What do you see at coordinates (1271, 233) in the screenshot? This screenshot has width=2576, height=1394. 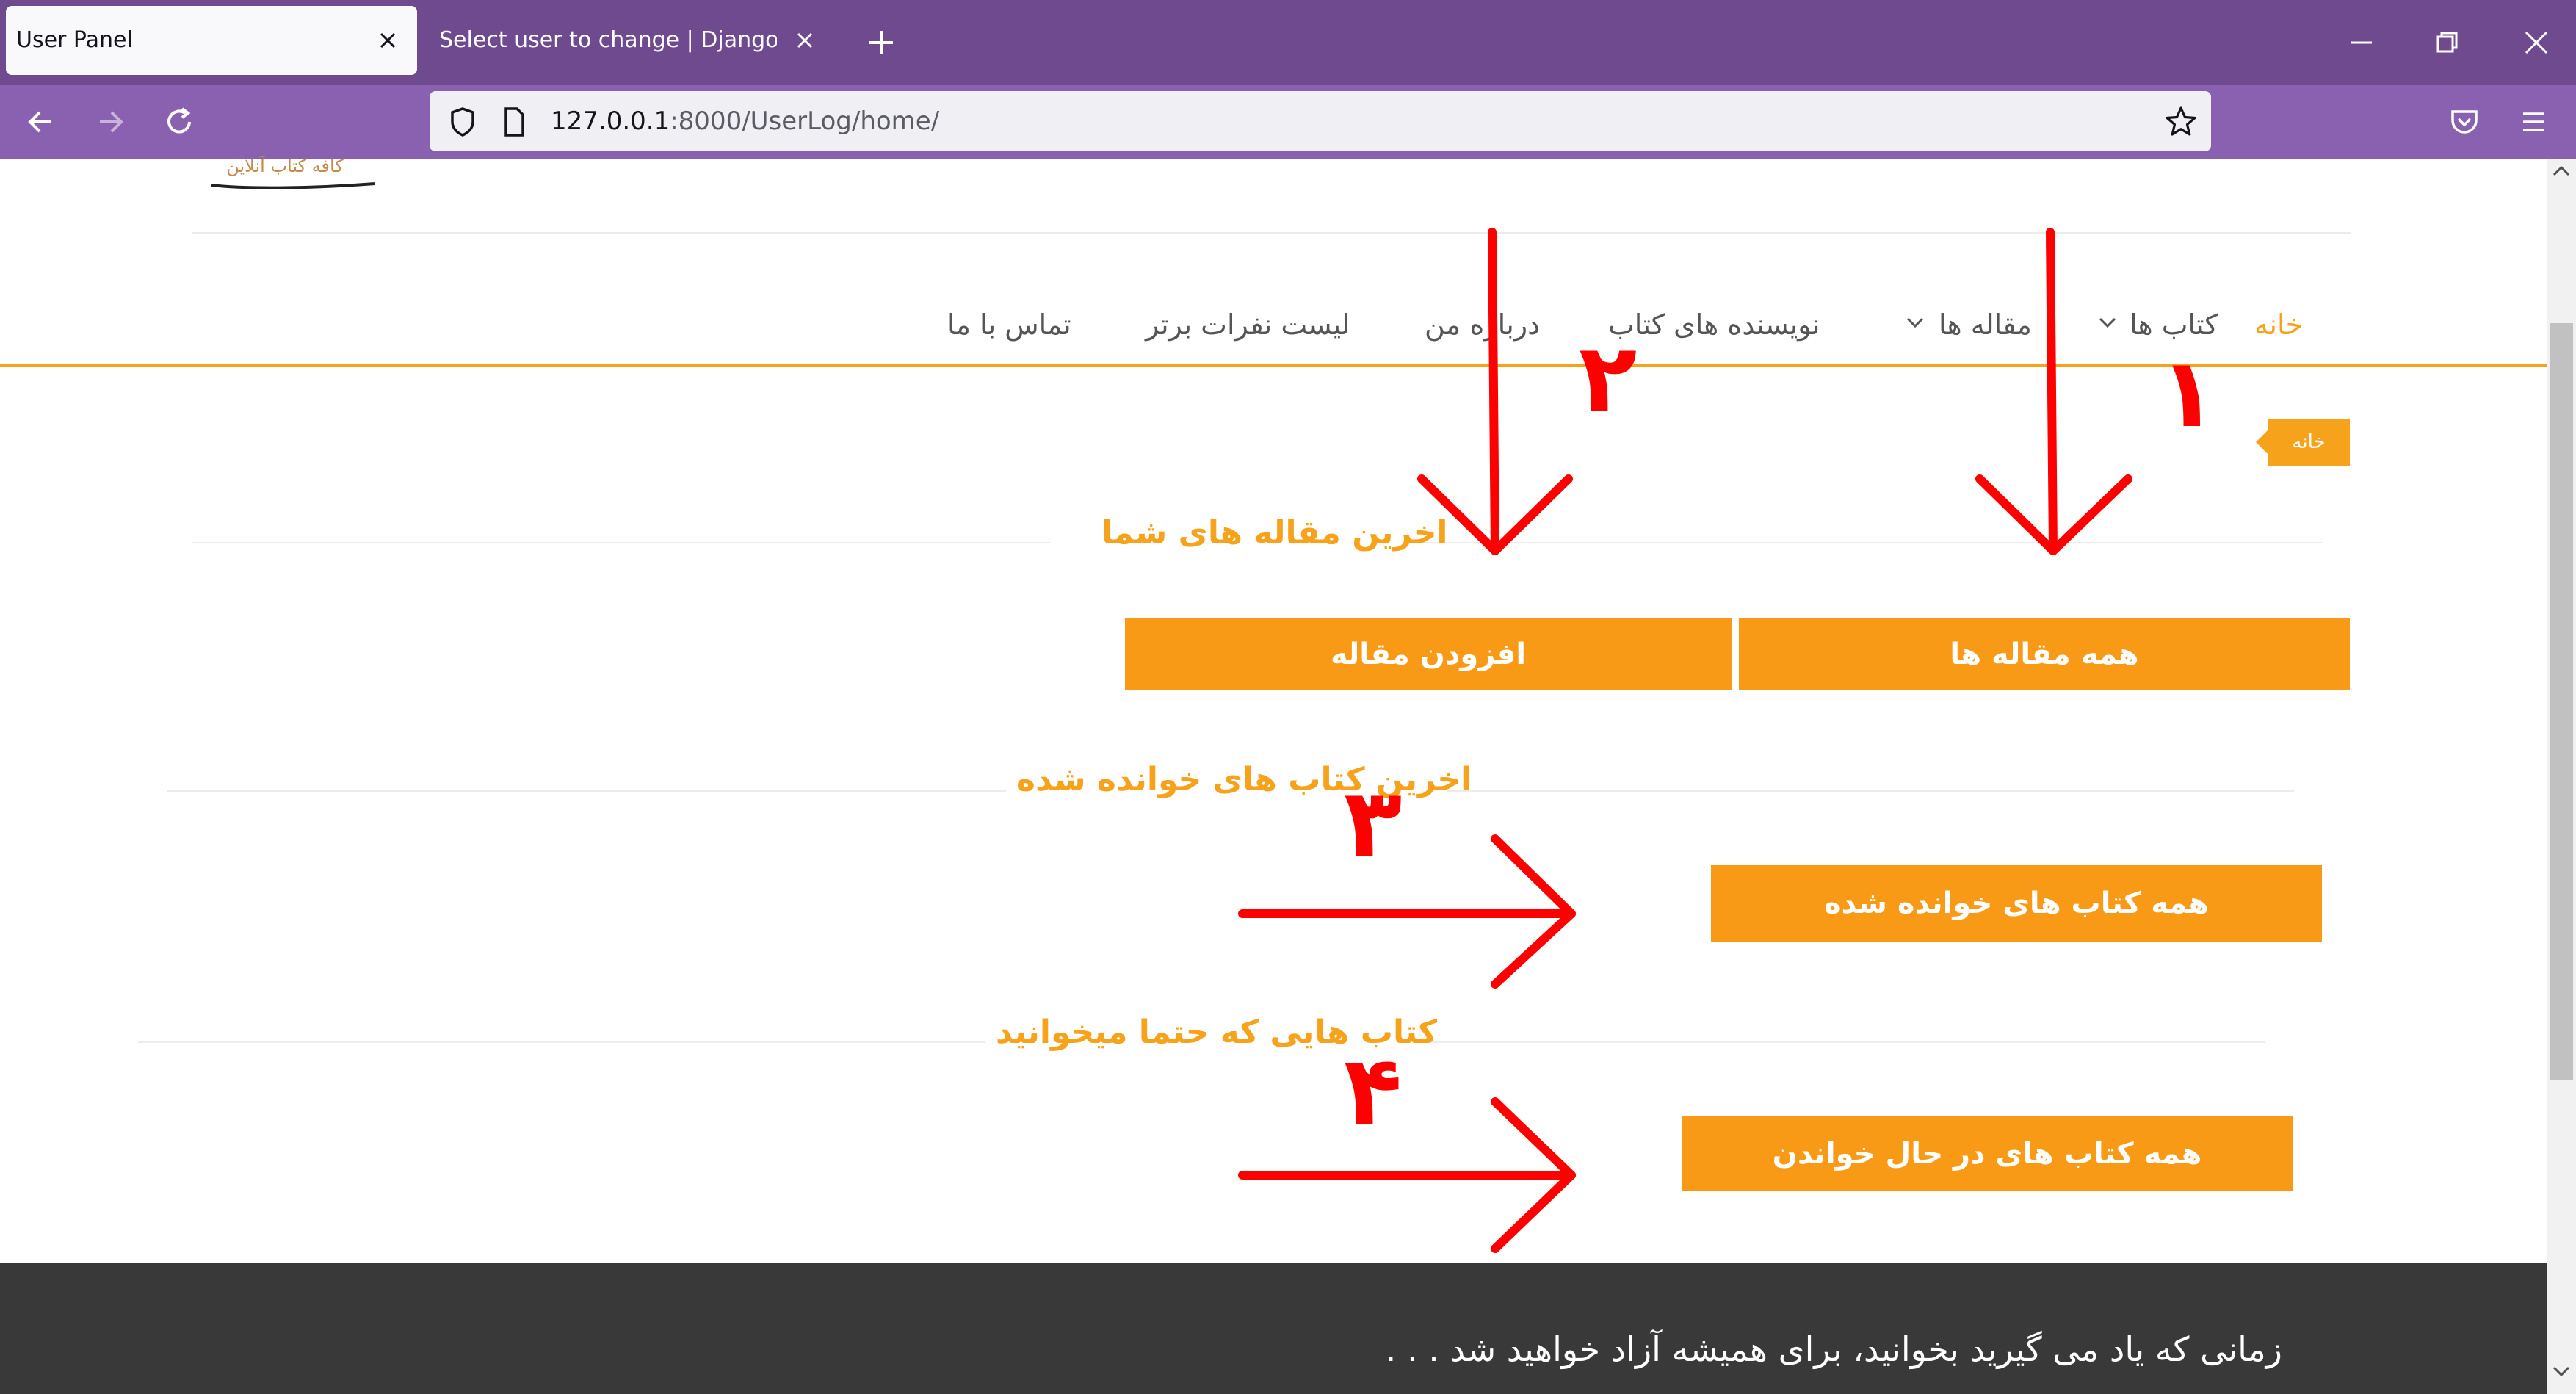 I see `header-divider` at bounding box center [1271, 233].